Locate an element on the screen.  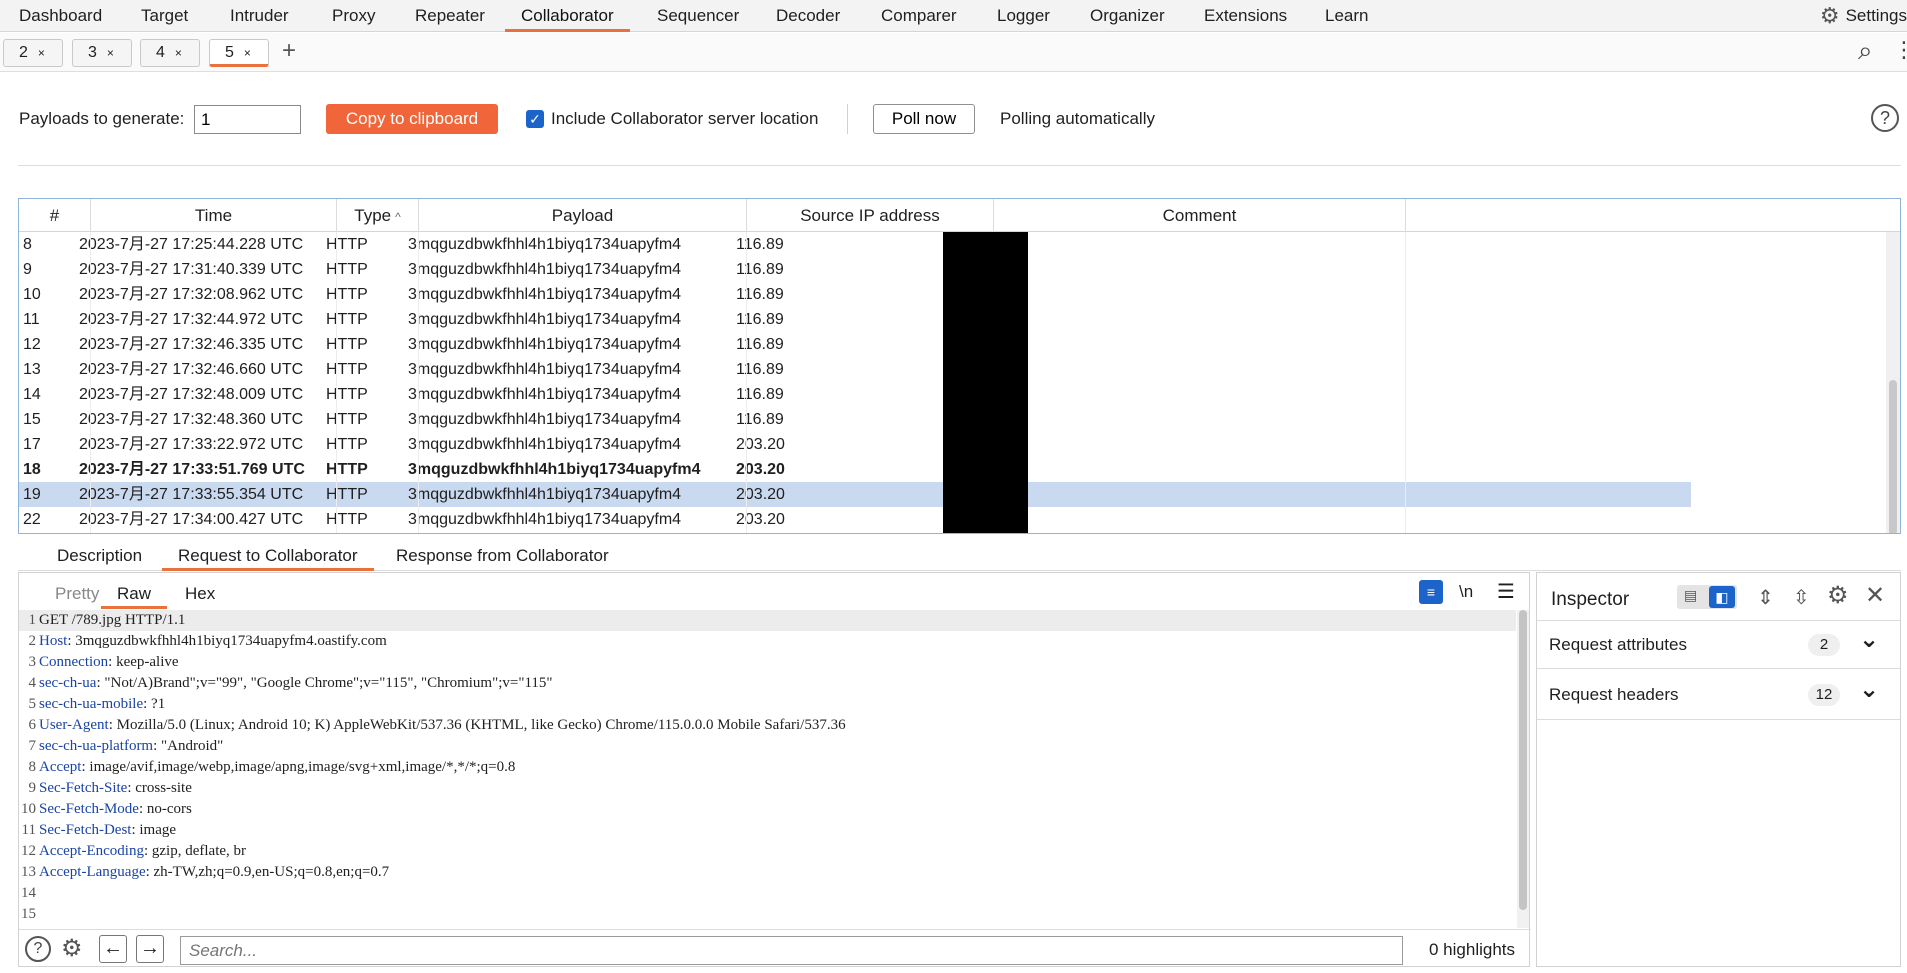
tab-request-to-collaborator: Request to Collaborator is located at coordinates (268, 555).